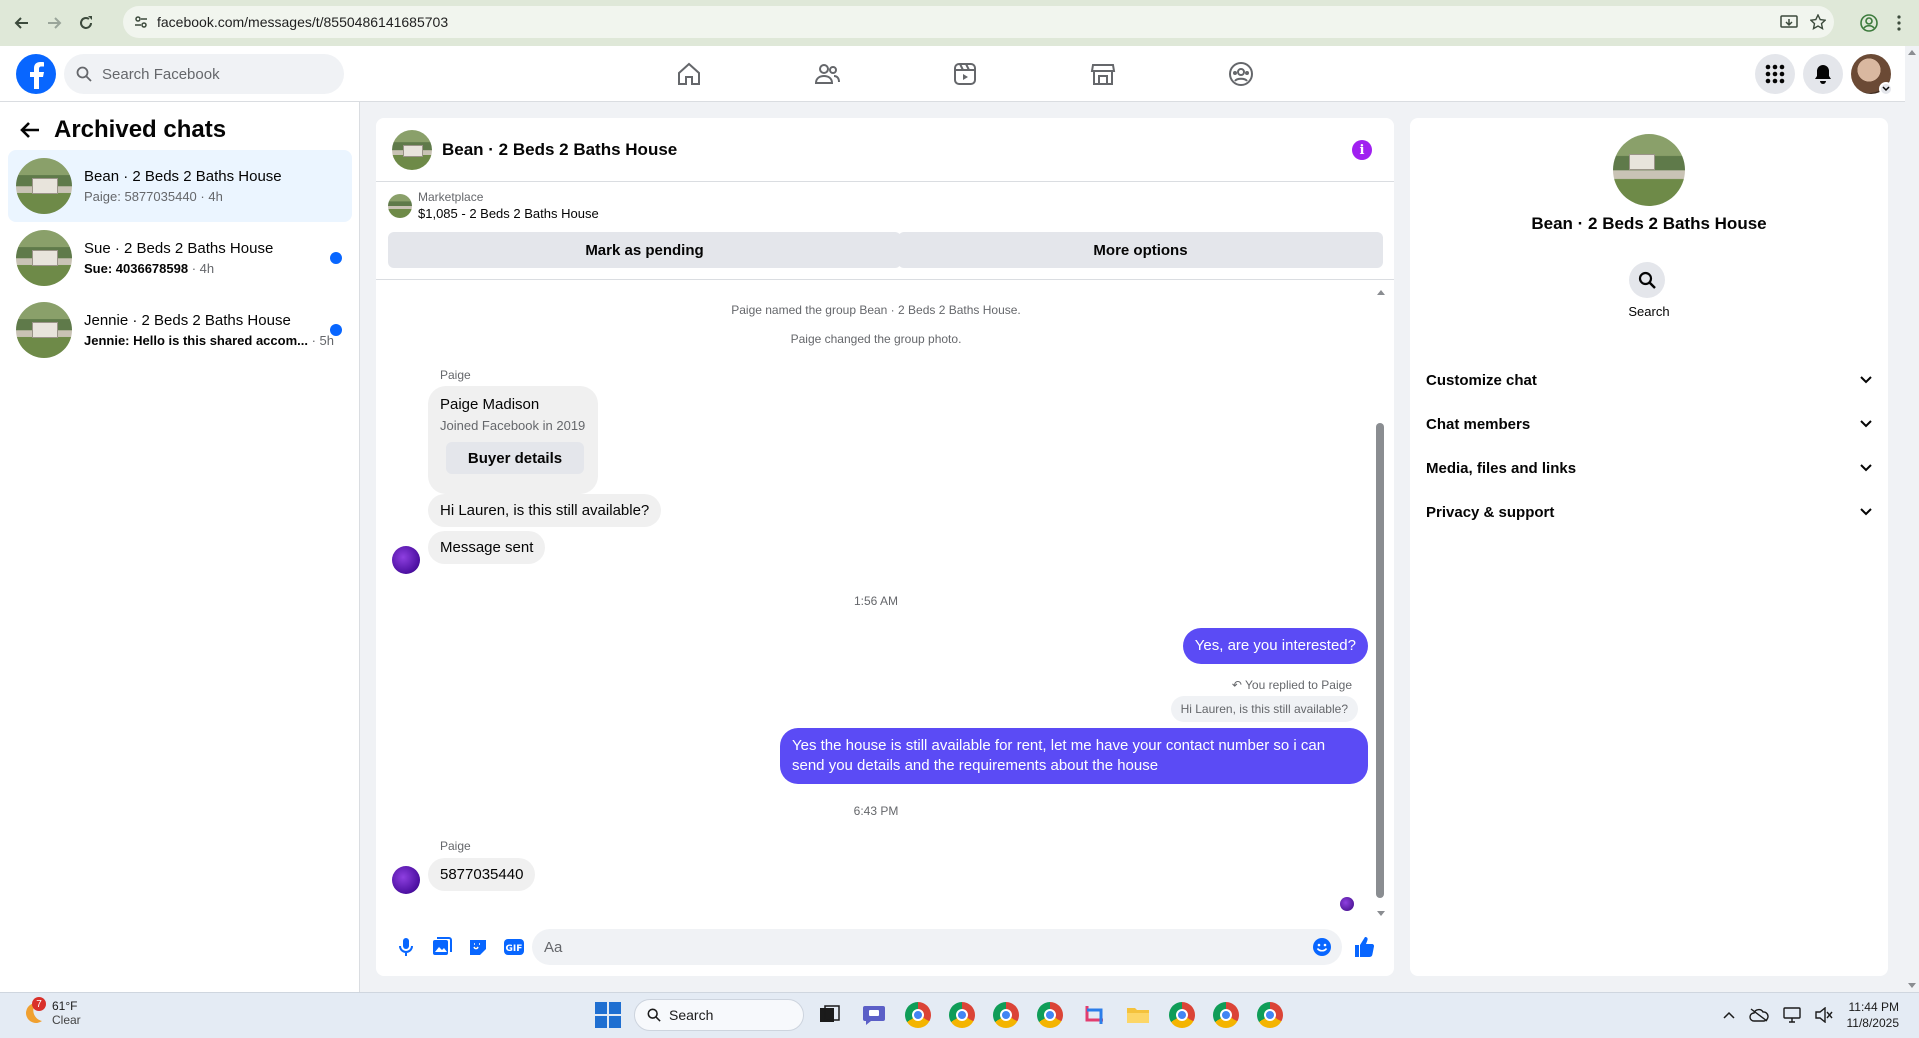  Describe the element at coordinates (1380, 660) in the screenshot. I see `chat-scroll-thumb` at that location.